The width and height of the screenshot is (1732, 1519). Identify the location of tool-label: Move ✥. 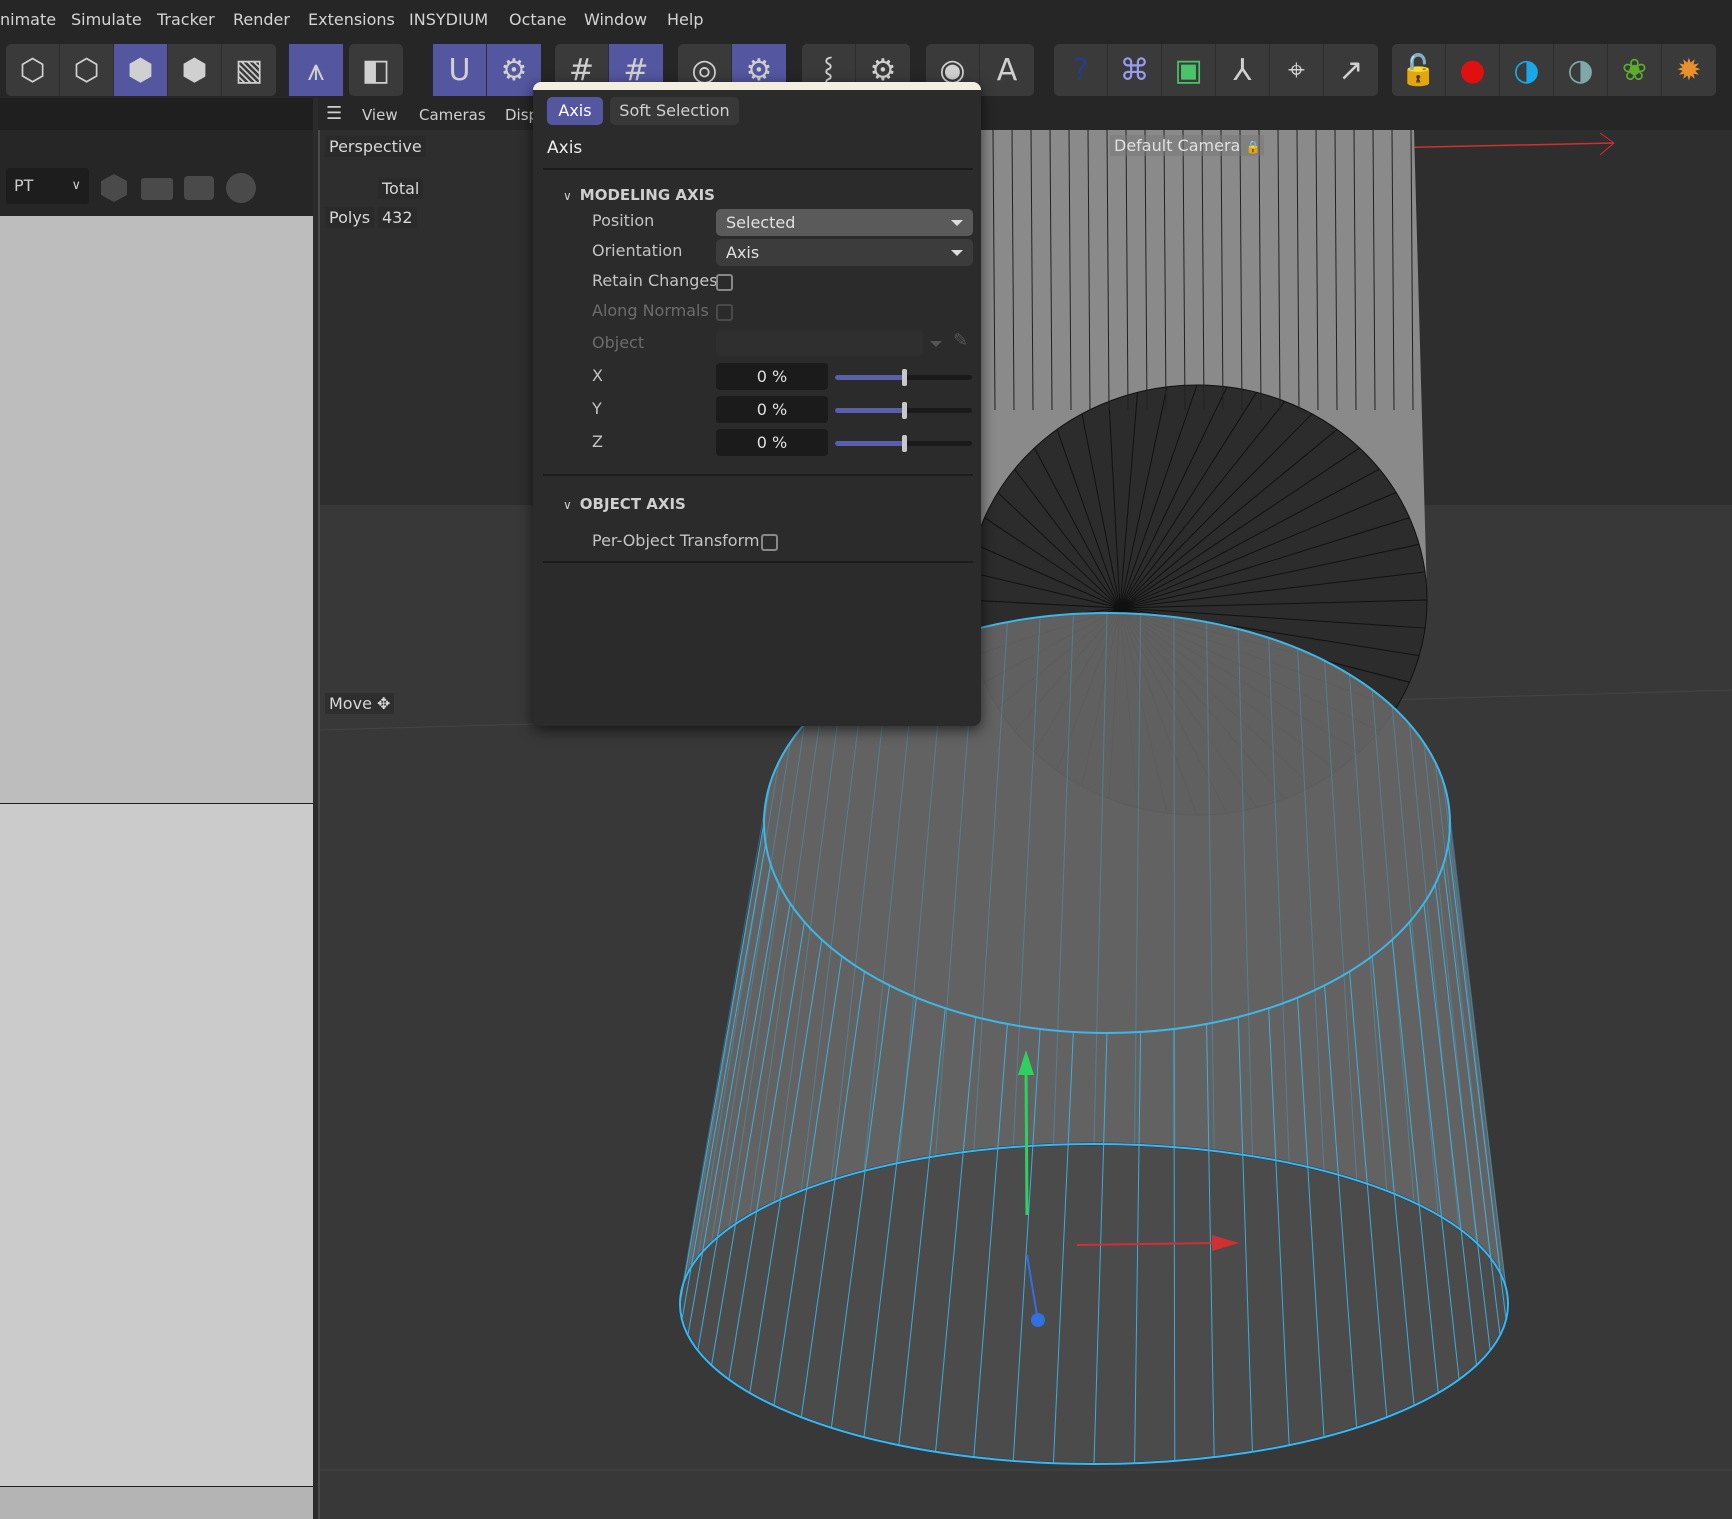
(360, 703).